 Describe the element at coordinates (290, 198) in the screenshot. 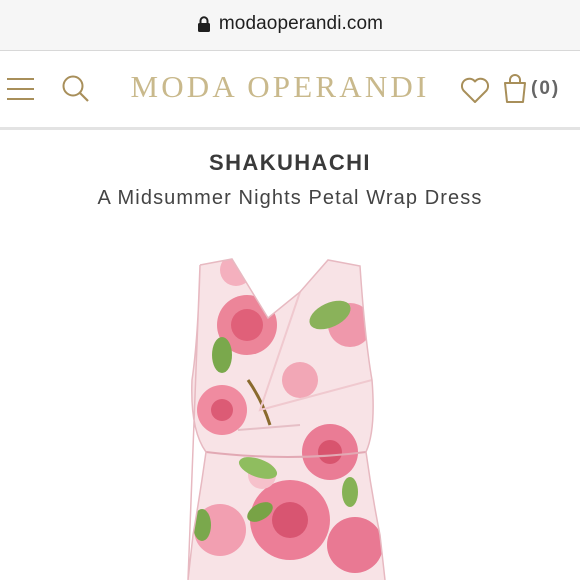

I see `product-name: A Midsummer Nights Petal Wrap Dress` at that location.